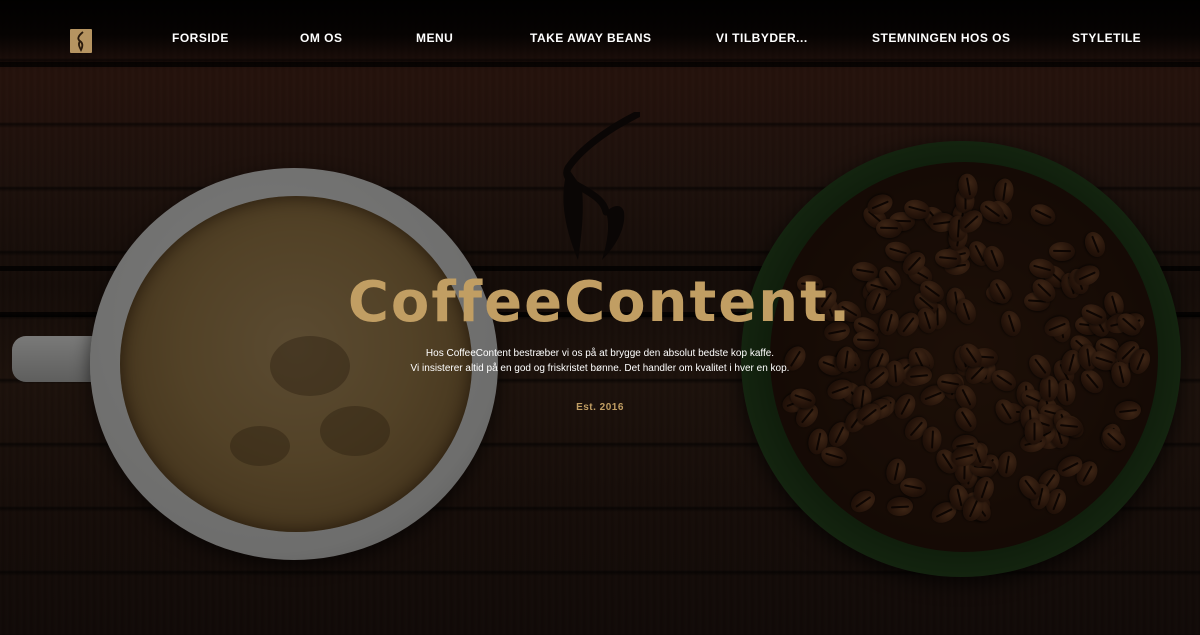  What do you see at coordinates (321, 38) in the screenshot?
I see `nav-item-om-os: OM OS` at bounding box center [321, 38].